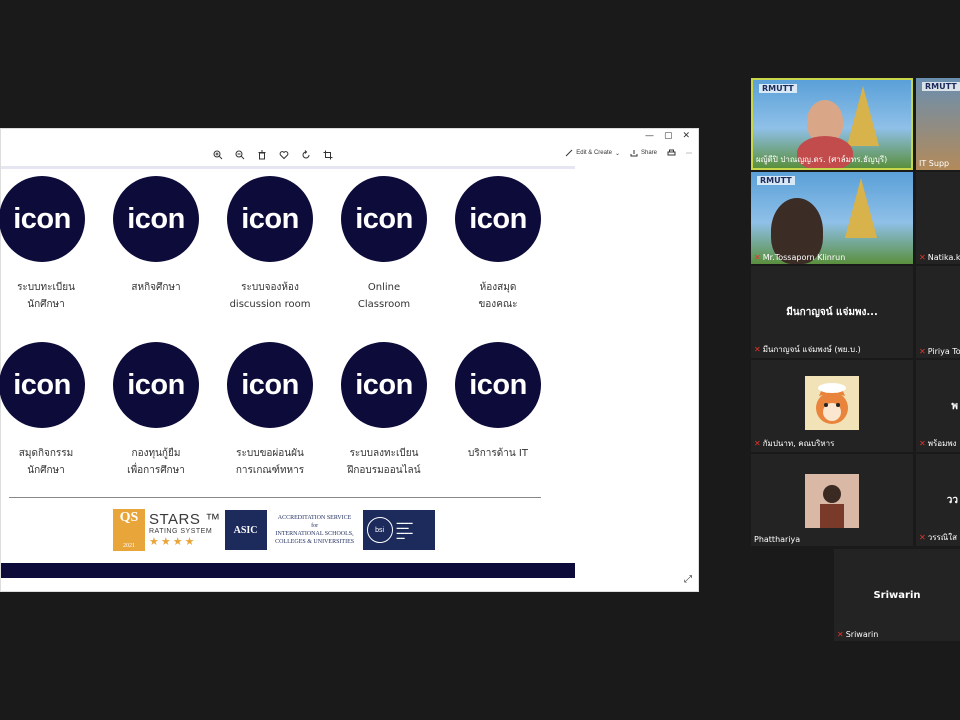 Image resolution: width=960 pixels, height=720 pixels. Describe the element at coordinates (938, 124) in the screenshot. I see `participant-tile: RMUTT IT Supp` at that location.